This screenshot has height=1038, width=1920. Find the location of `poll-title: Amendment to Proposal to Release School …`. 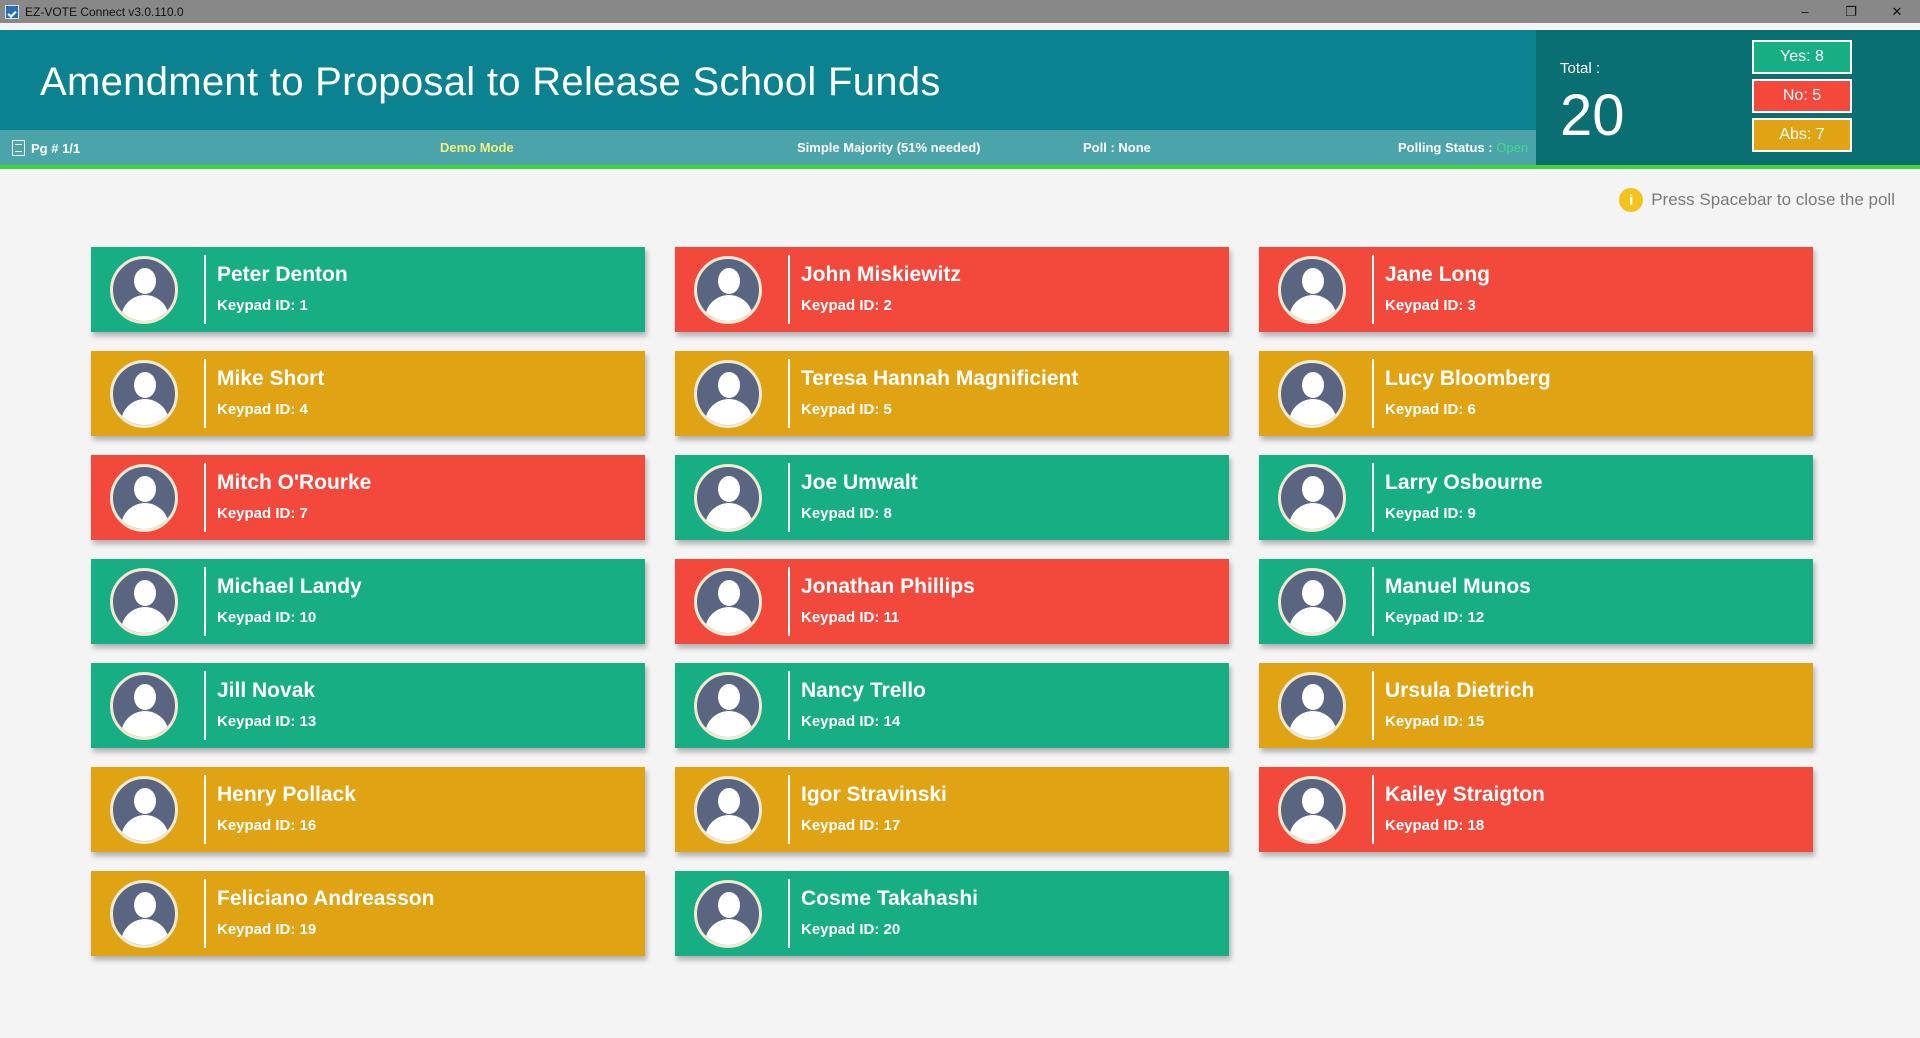

poll-title: Amendment to Proposal to Release School … is located at coordinates (490, 82).